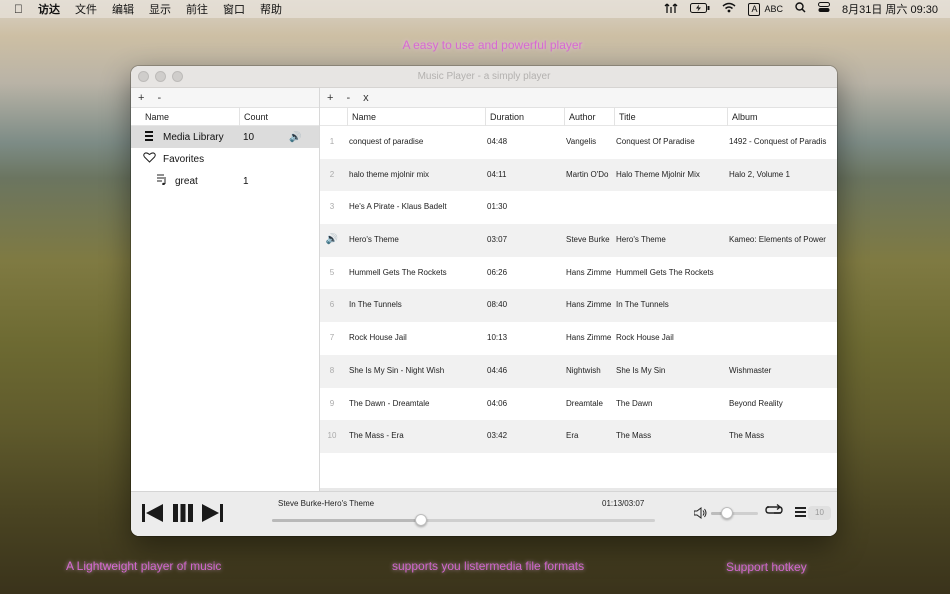  Describe the element at coordinates (389, 403) in the screenshot. I see `track-name: The Dawn - Dreamtale` at that location.